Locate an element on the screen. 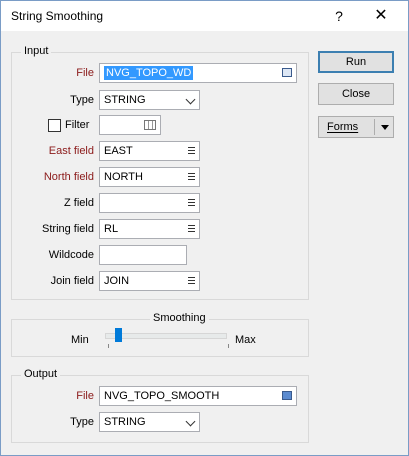  input-type-select: STRING is located at coordinates (149, 100).